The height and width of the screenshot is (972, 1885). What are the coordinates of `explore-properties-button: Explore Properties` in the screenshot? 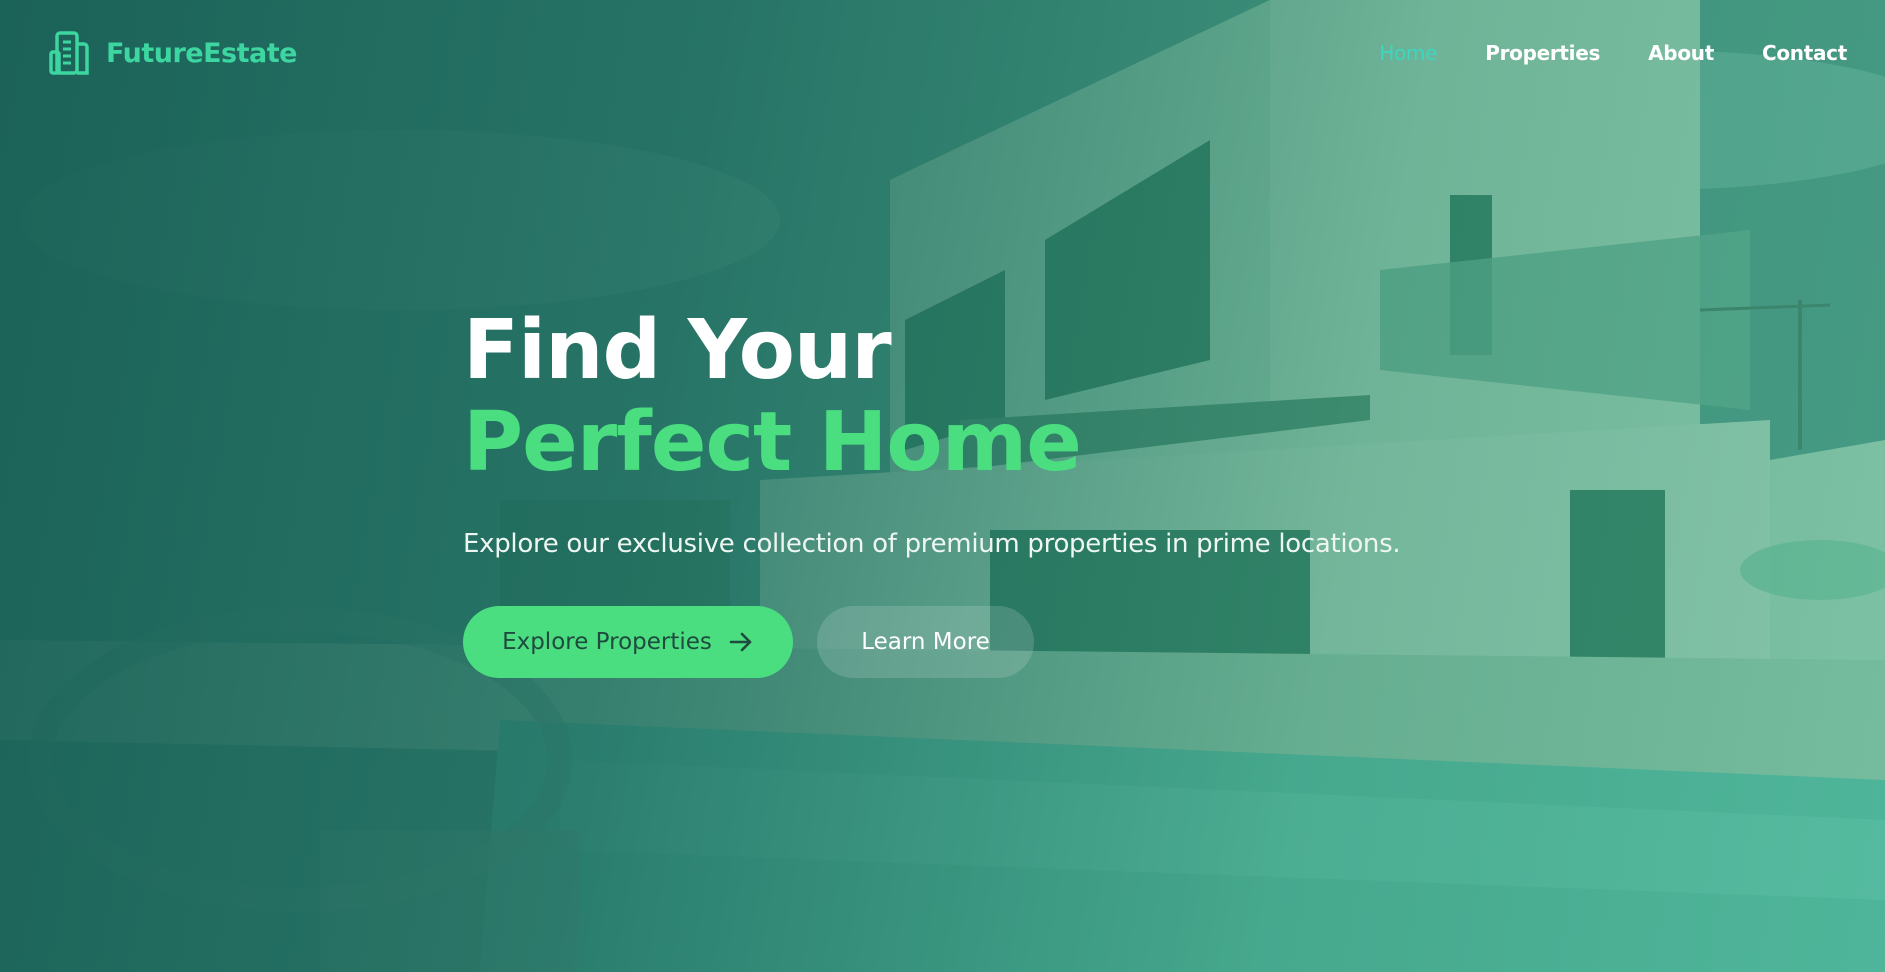 It's located at (628, 642).